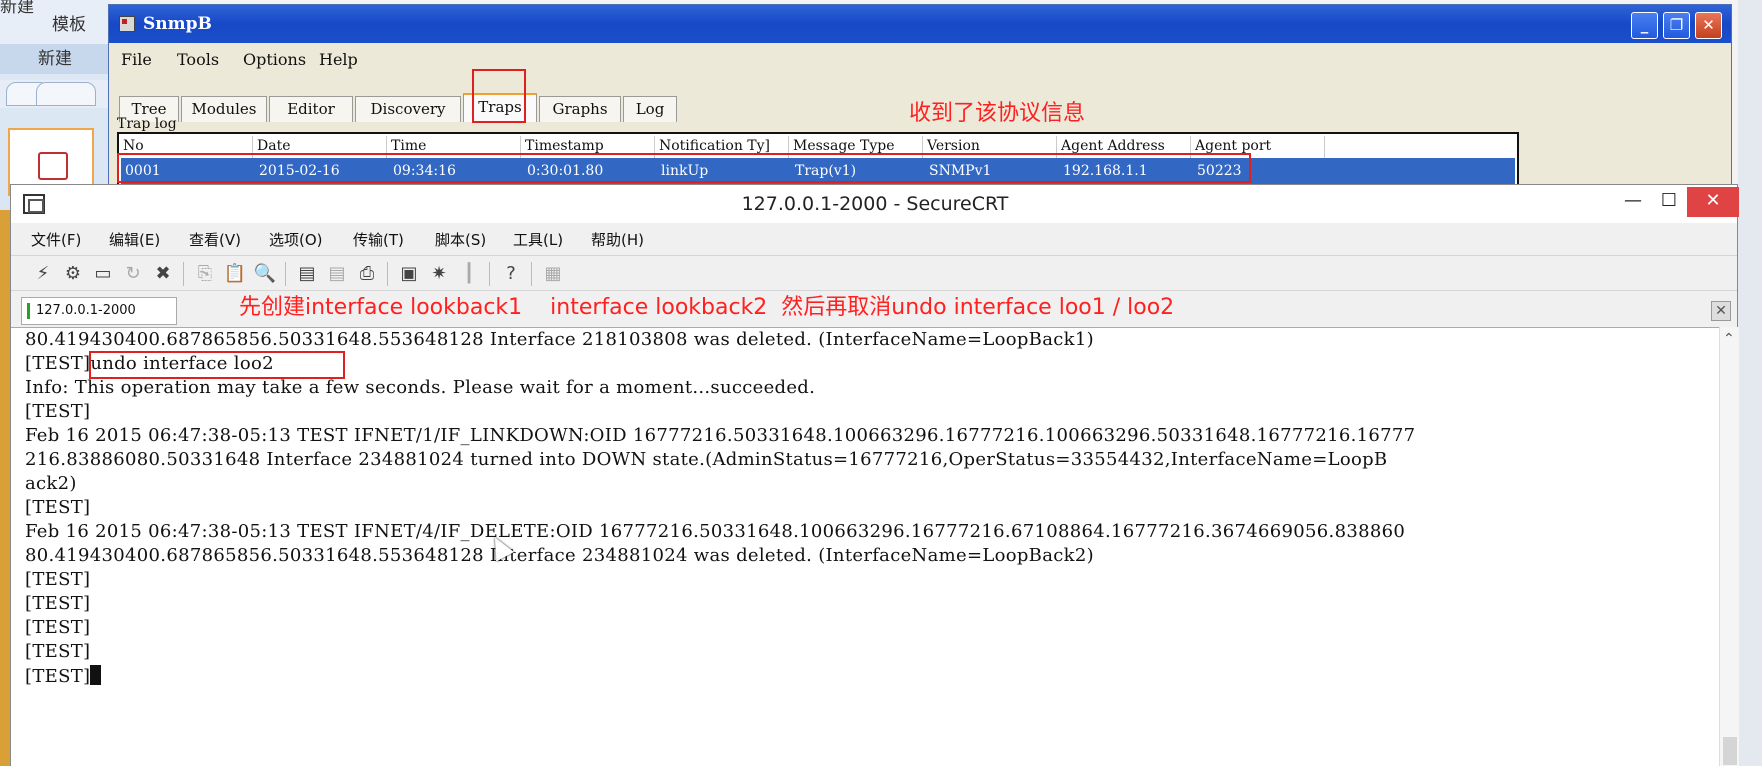  Describe the element at coordinates (51, 483) in the screenshot. I see `terminal-line: ack2)` at that location.